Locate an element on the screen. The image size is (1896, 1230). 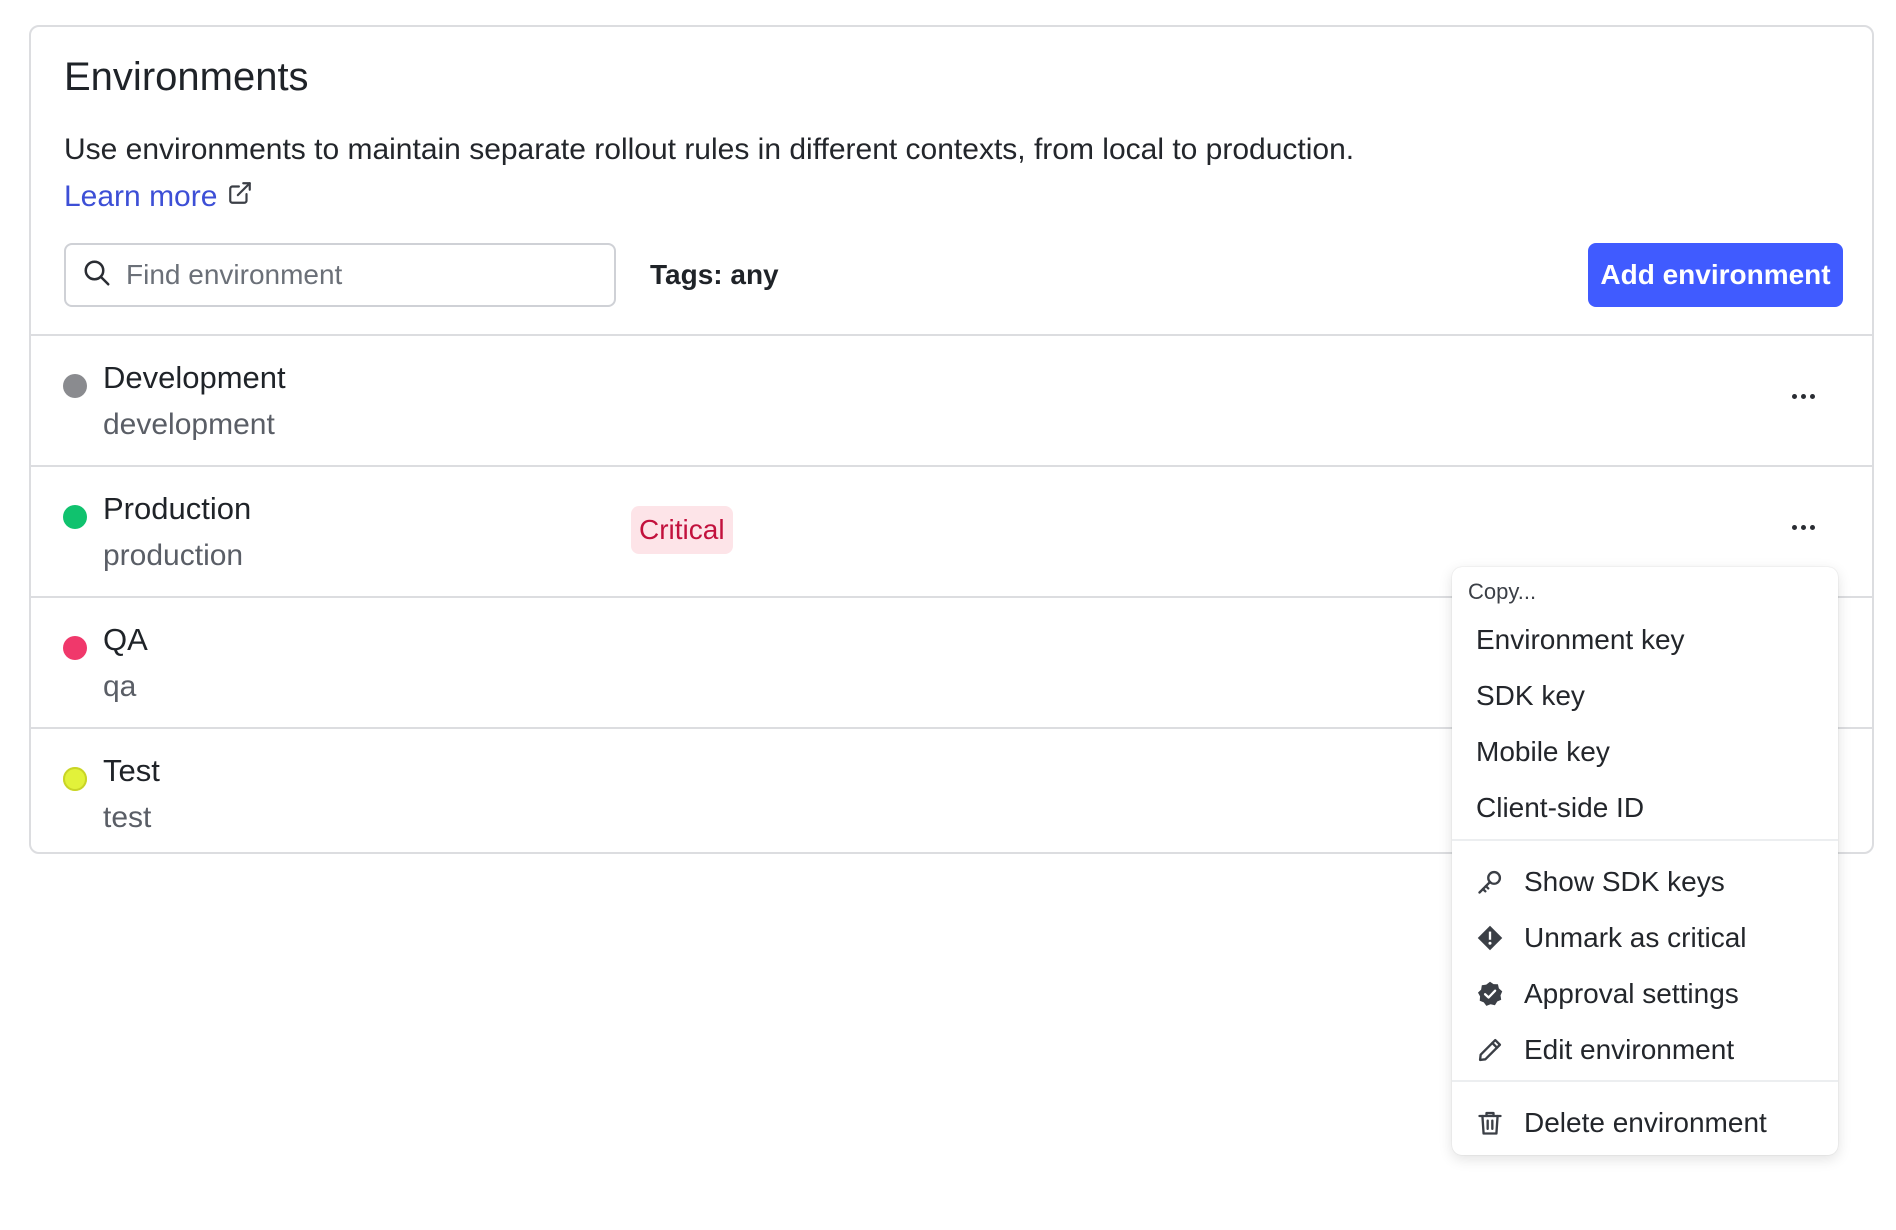
search-input is located at coordinates (346, 275).